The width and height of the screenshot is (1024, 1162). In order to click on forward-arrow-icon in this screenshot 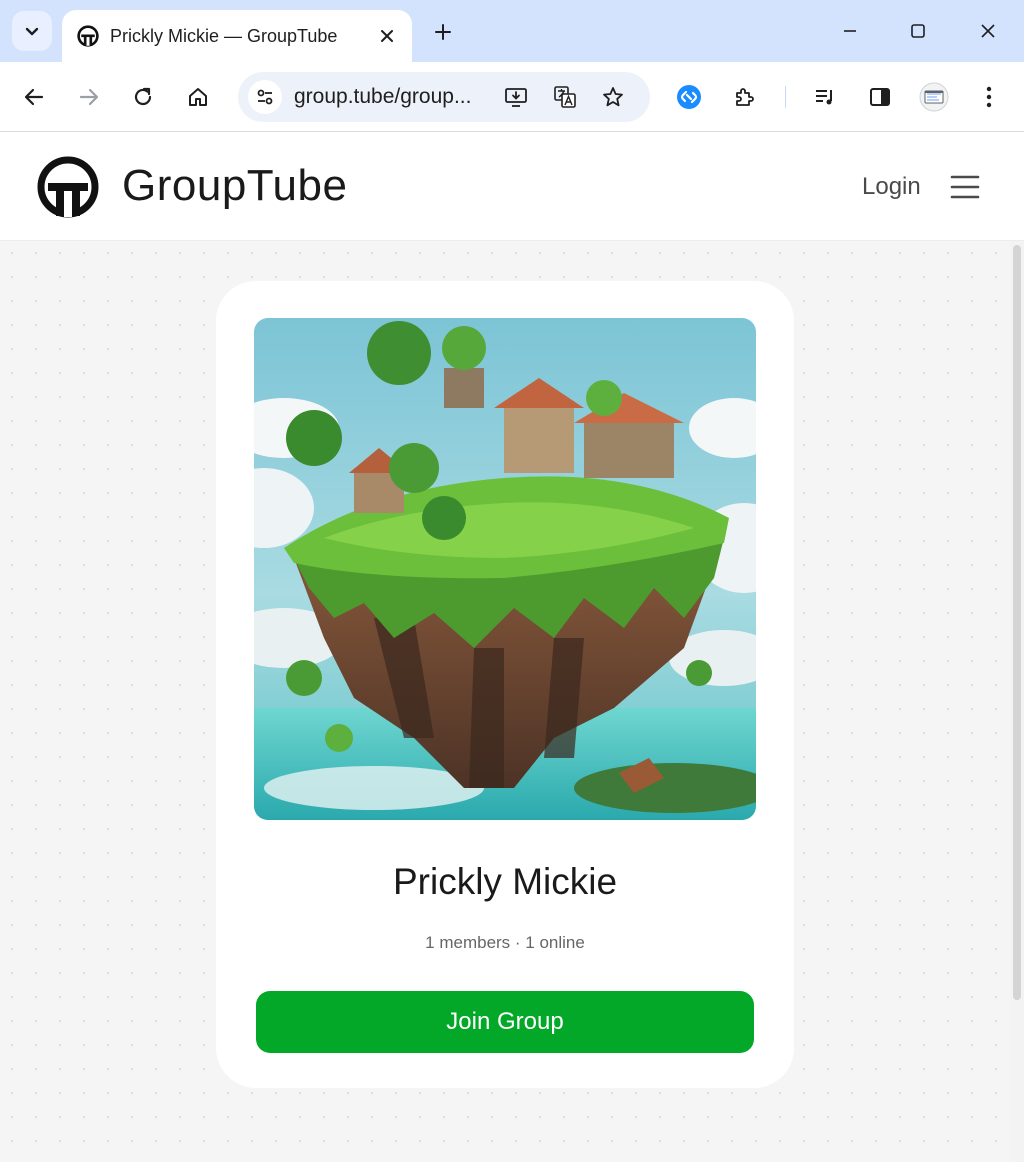, I will do `click(89, 97)`.